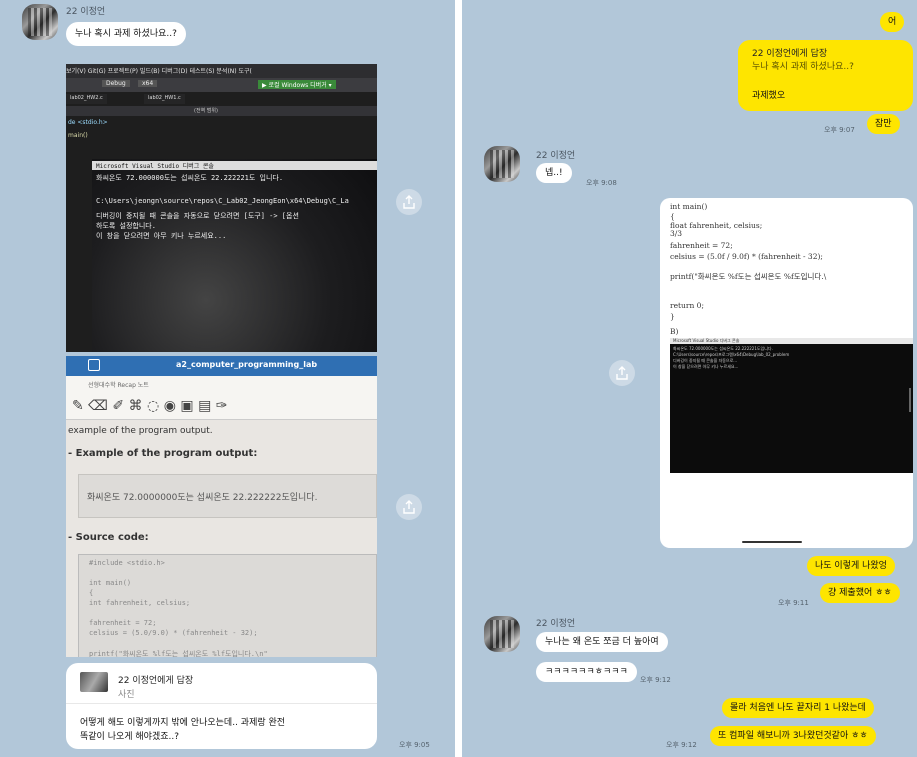  Describe the element at coordinates (839, 130) in the screenshot. I see `timestamp: 오후 9:07` at that location.